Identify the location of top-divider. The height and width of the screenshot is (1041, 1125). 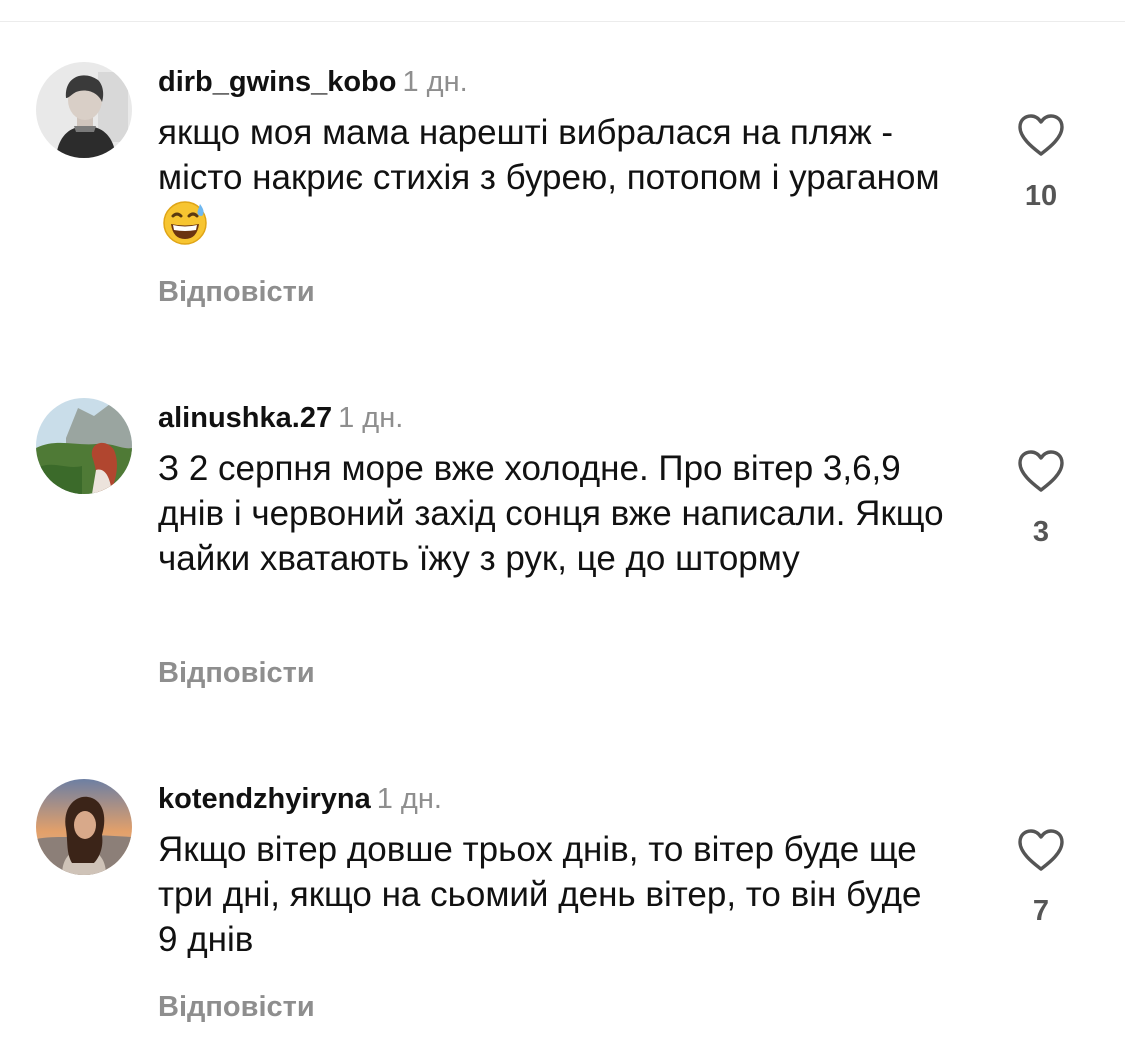
(562, 21).